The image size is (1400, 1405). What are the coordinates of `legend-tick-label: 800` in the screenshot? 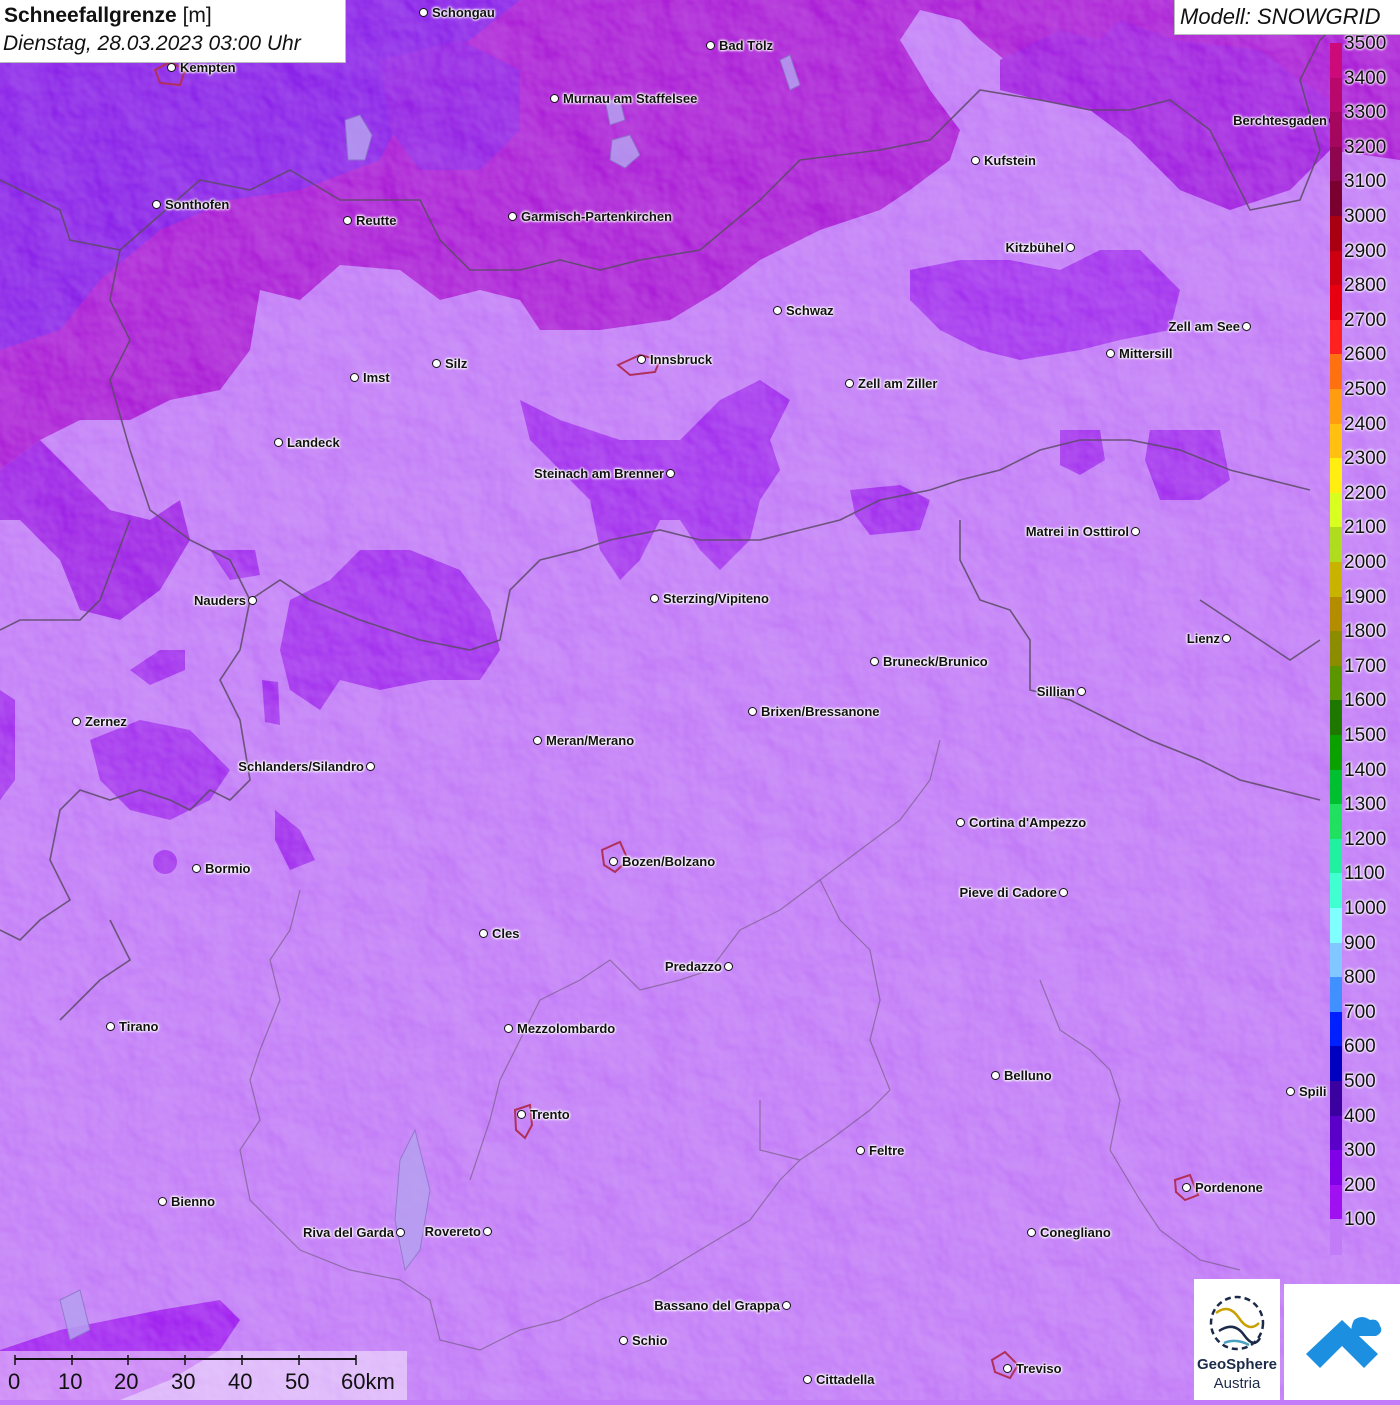 It's located at (1360, 978).